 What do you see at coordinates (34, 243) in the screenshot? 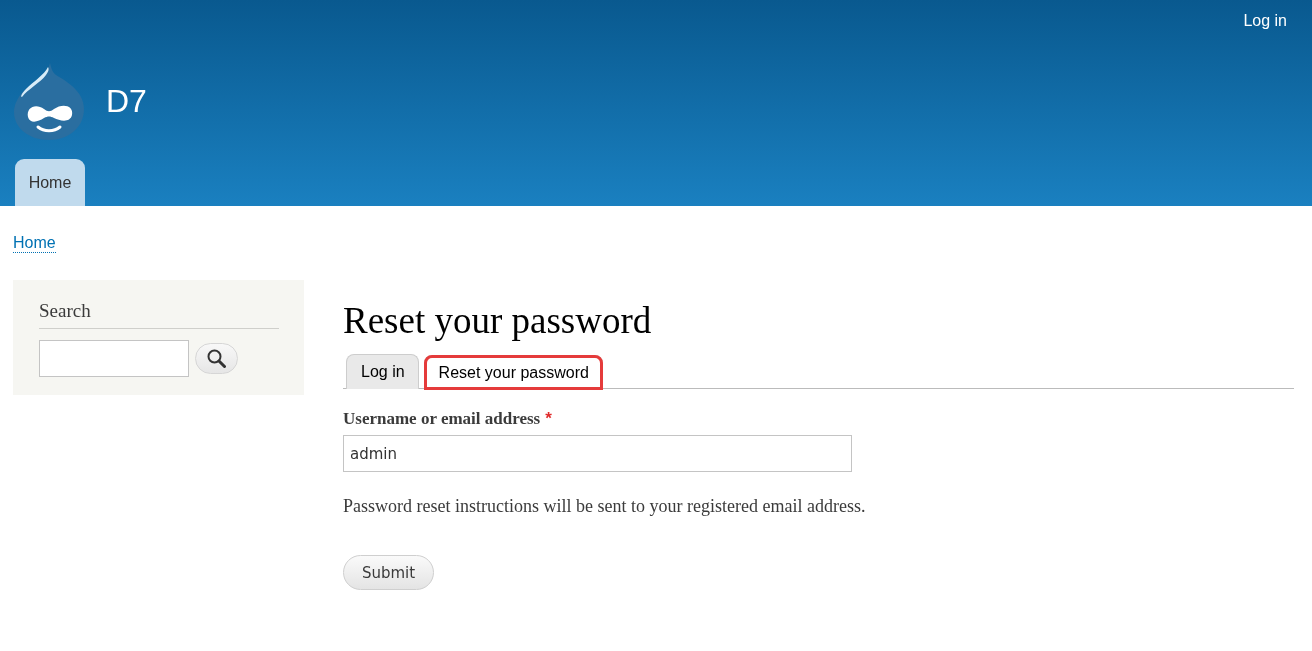
I see `breadcrumb-link: Home` at bounding box center [34, 243].